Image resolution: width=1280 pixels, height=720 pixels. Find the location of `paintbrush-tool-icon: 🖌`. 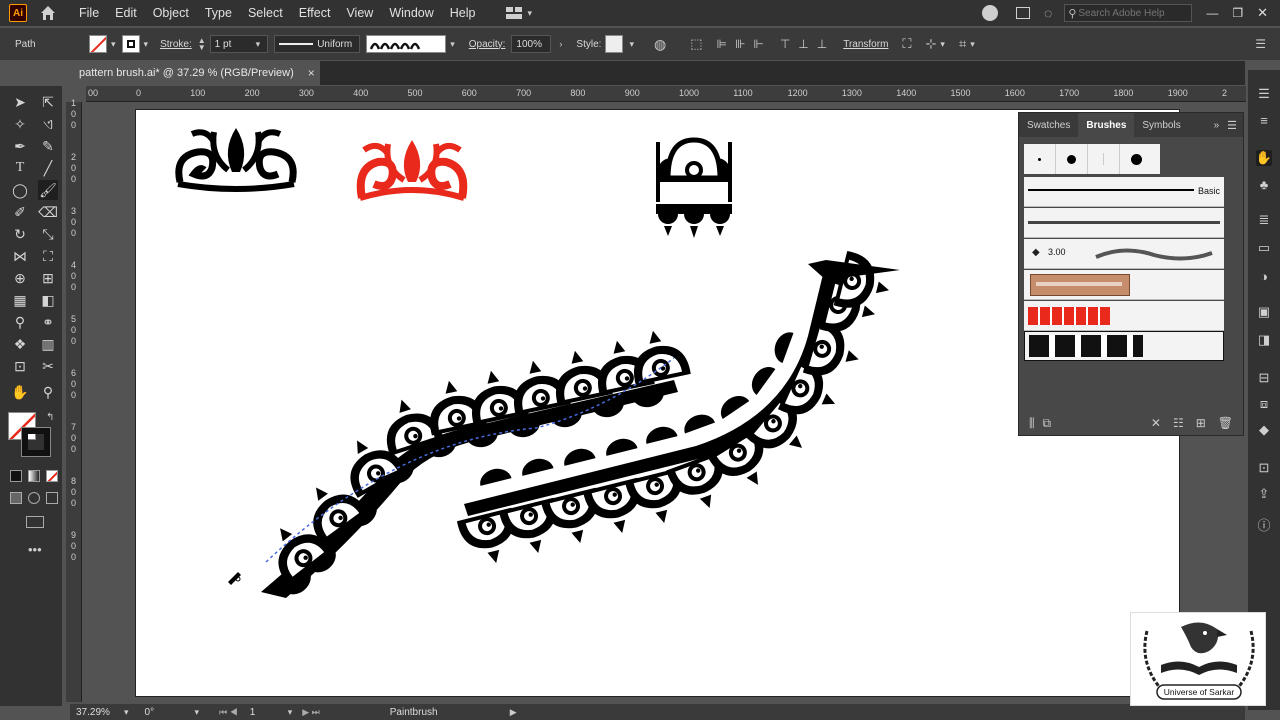

paintbrush-tool-icon: 🖌 is located at coordinates (48, 190).